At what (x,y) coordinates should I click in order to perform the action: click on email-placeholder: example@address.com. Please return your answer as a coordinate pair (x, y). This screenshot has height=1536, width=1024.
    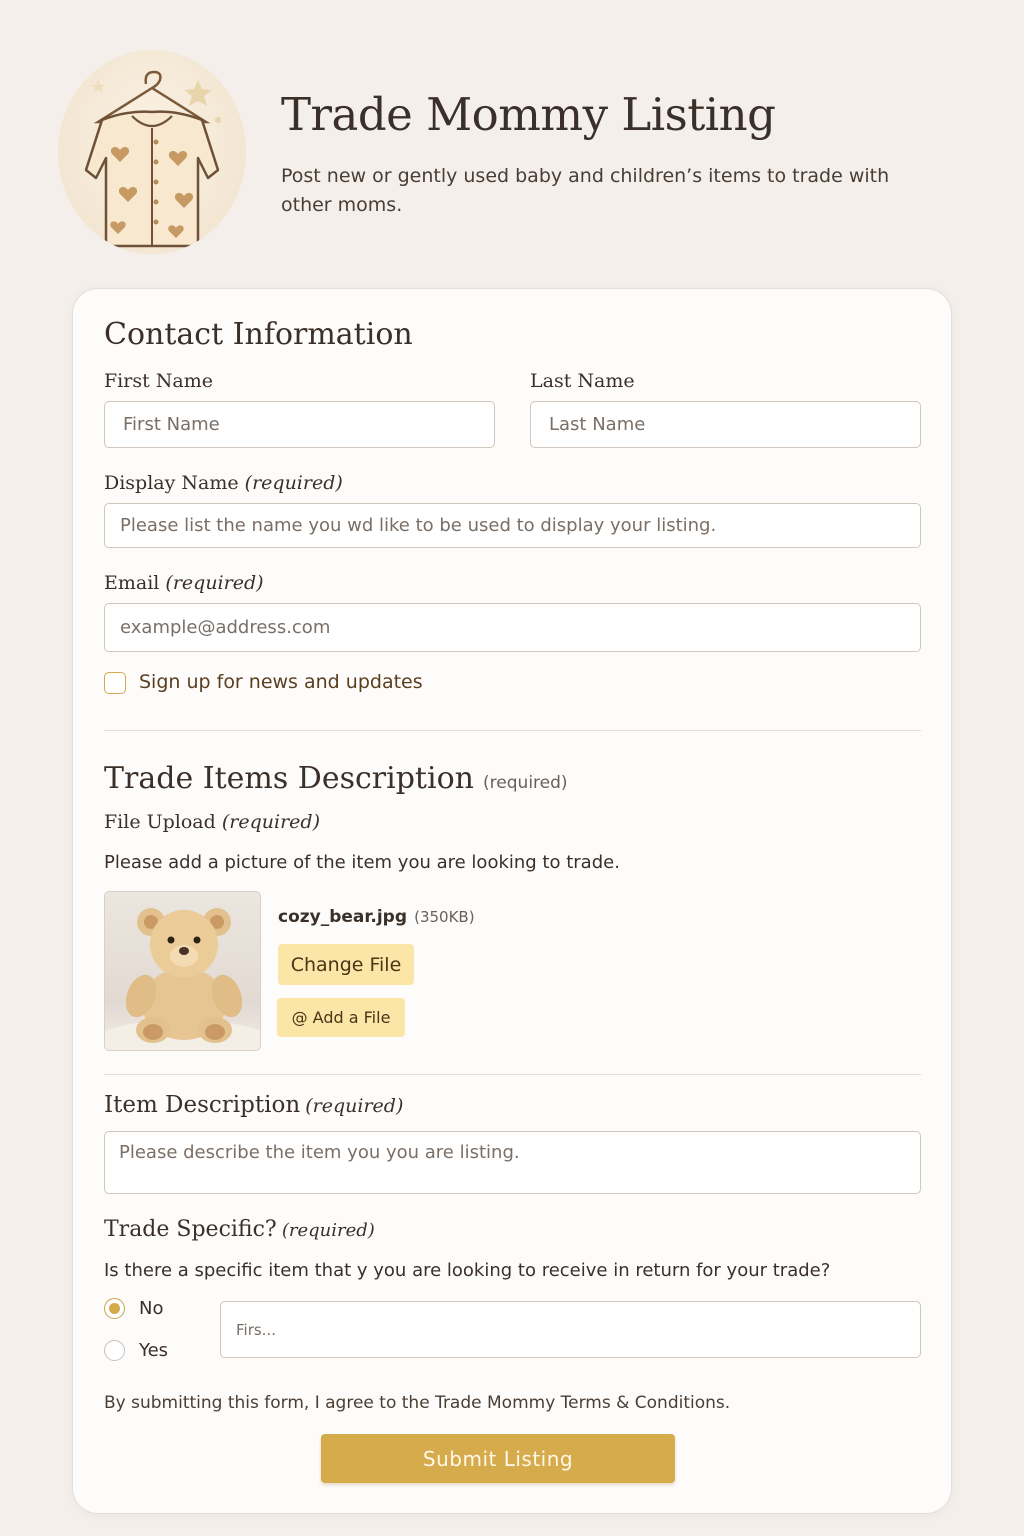
    Looking at the image, I should click on (225, 627).